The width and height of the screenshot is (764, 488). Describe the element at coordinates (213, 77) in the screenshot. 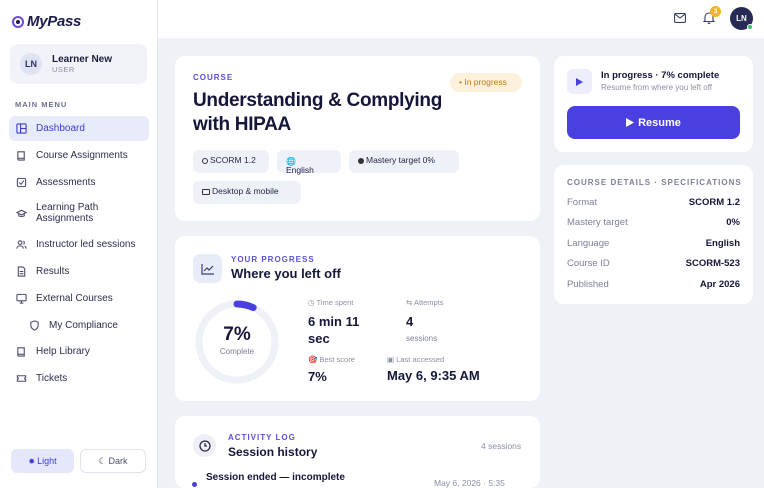

I see `course-eyebrow: COURSE` at that location.